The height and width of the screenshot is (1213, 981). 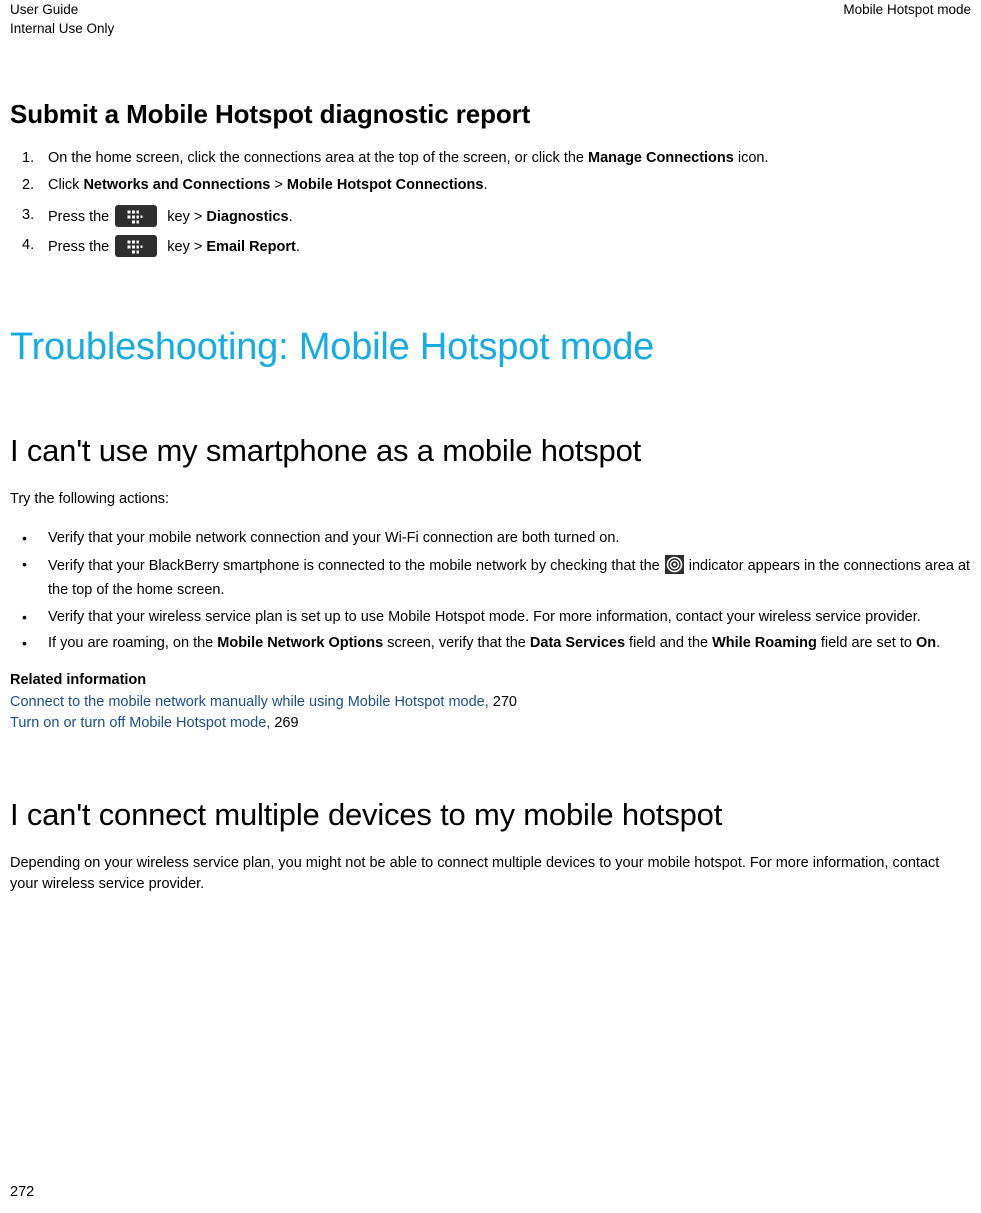 I want to click on bullet-text-part: field are set to, so click(x=866, y=643).